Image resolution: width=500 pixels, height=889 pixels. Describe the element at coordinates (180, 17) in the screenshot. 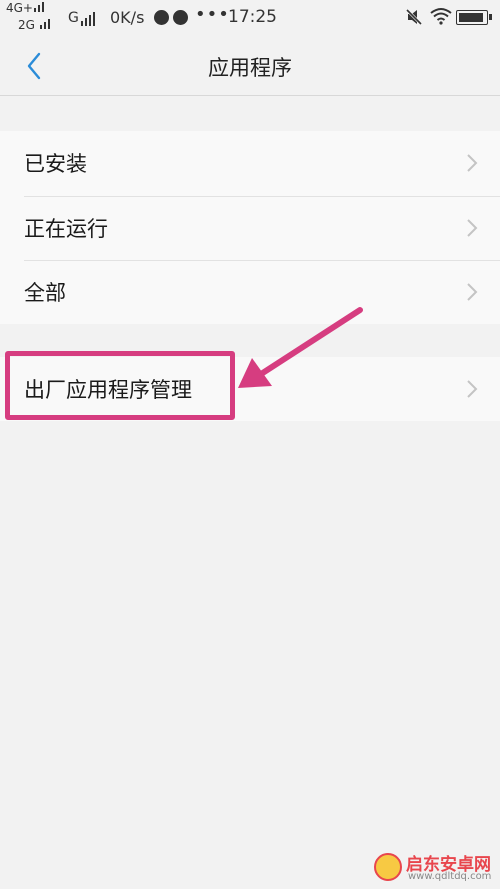

I see `music-notification-icon` at that location.